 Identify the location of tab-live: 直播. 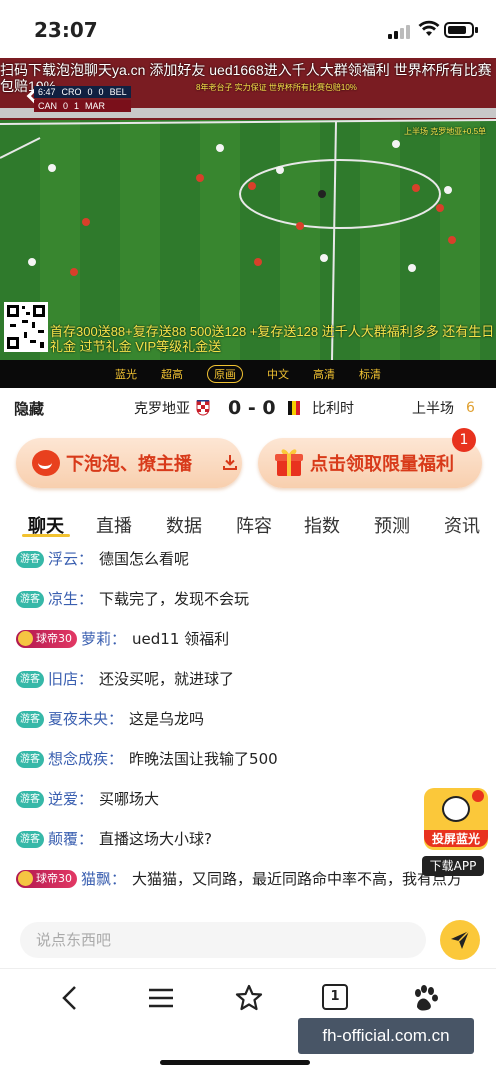
(114, 525).